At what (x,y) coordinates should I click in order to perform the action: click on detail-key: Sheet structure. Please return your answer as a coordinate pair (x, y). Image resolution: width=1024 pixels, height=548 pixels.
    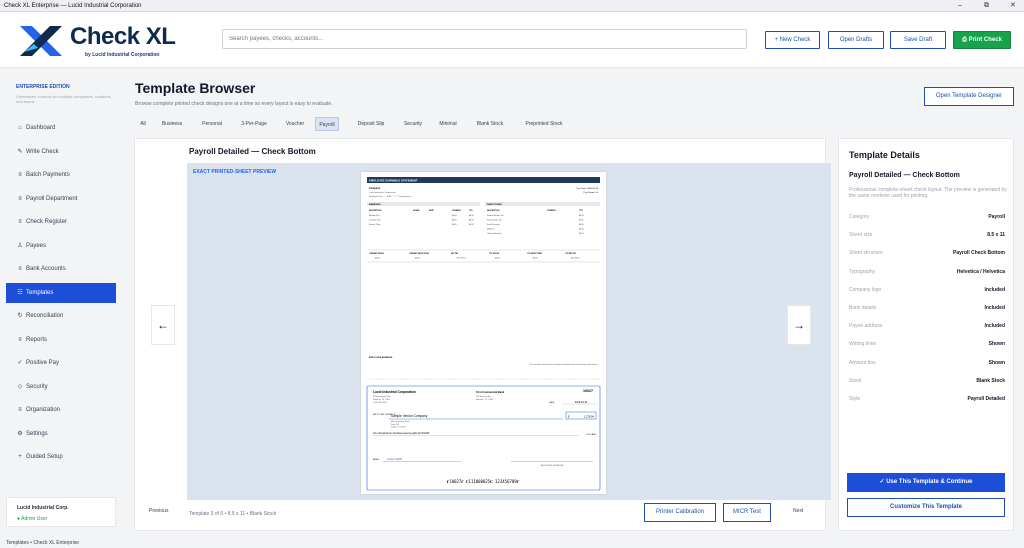
    Looking at the image, I should click on (866, 253).